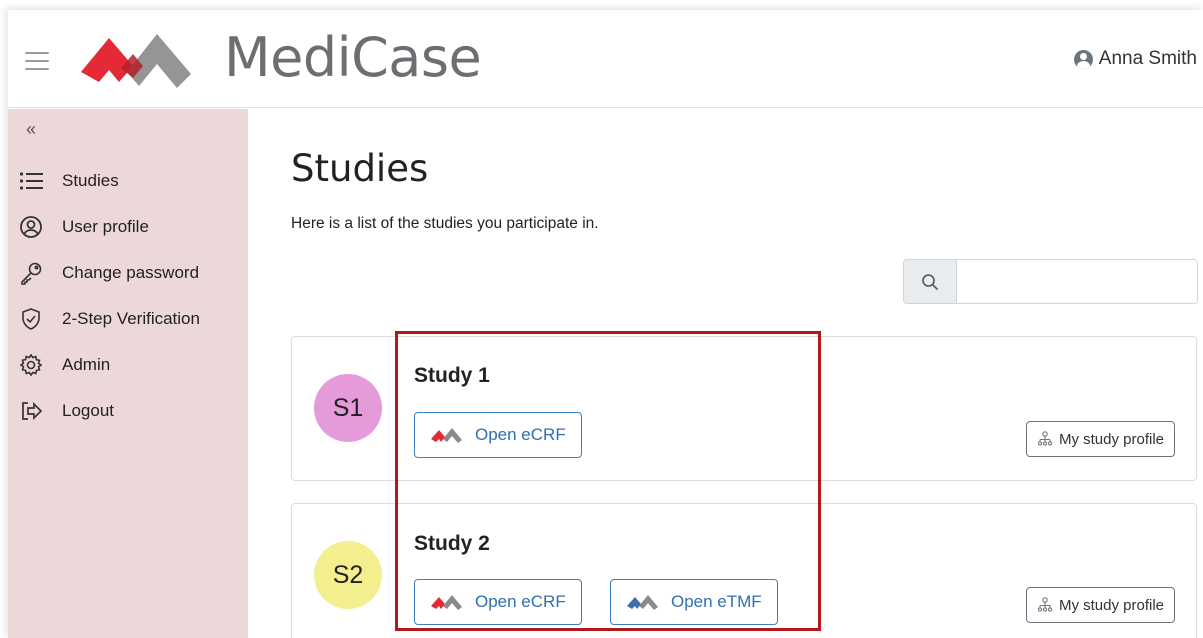  I want to click on sidebar-item-label: Admin, so click(86, 364).